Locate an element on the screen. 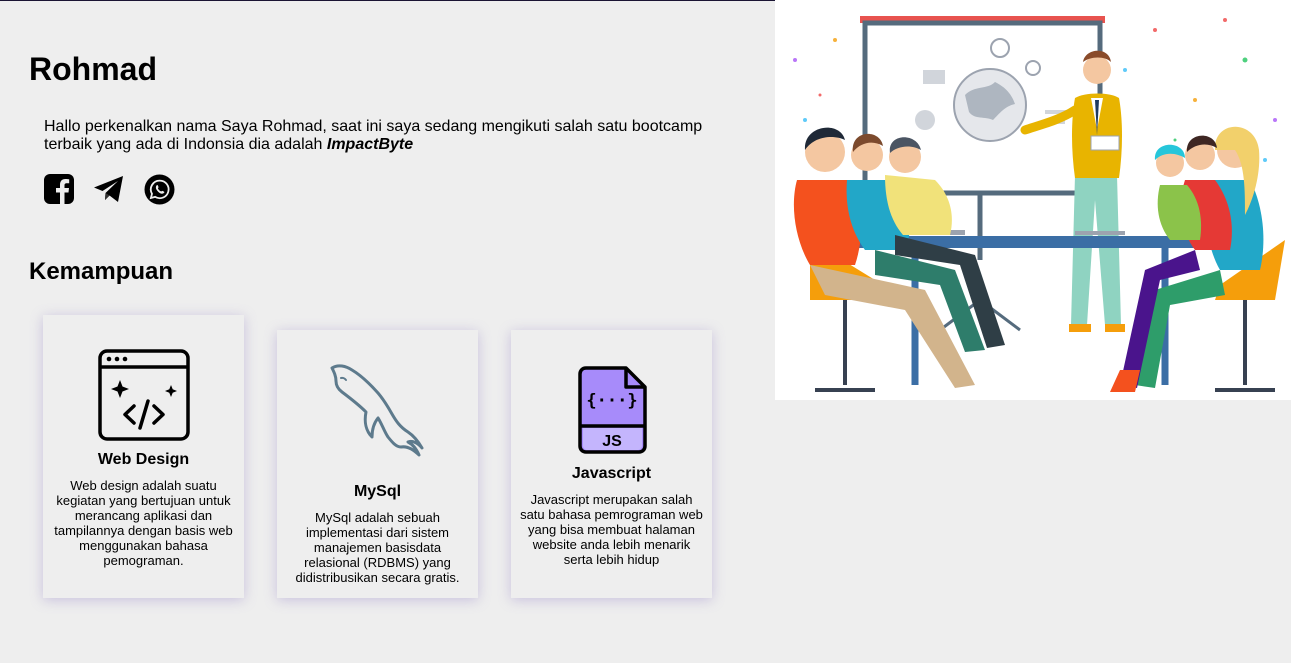 This screenshot has width=1291, height=663. javascript-file-icon: {···} JS is located at coordinates (612, 410).